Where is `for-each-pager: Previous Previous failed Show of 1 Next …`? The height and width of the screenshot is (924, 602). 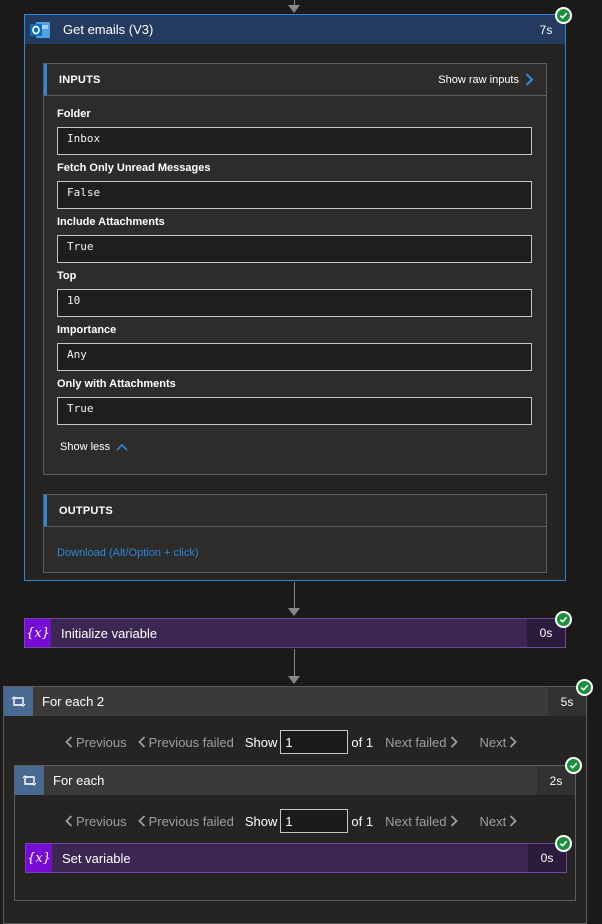
for-each-pager: Previous Previous failed Show of 1 Next … is located at coordinates (291, 821).